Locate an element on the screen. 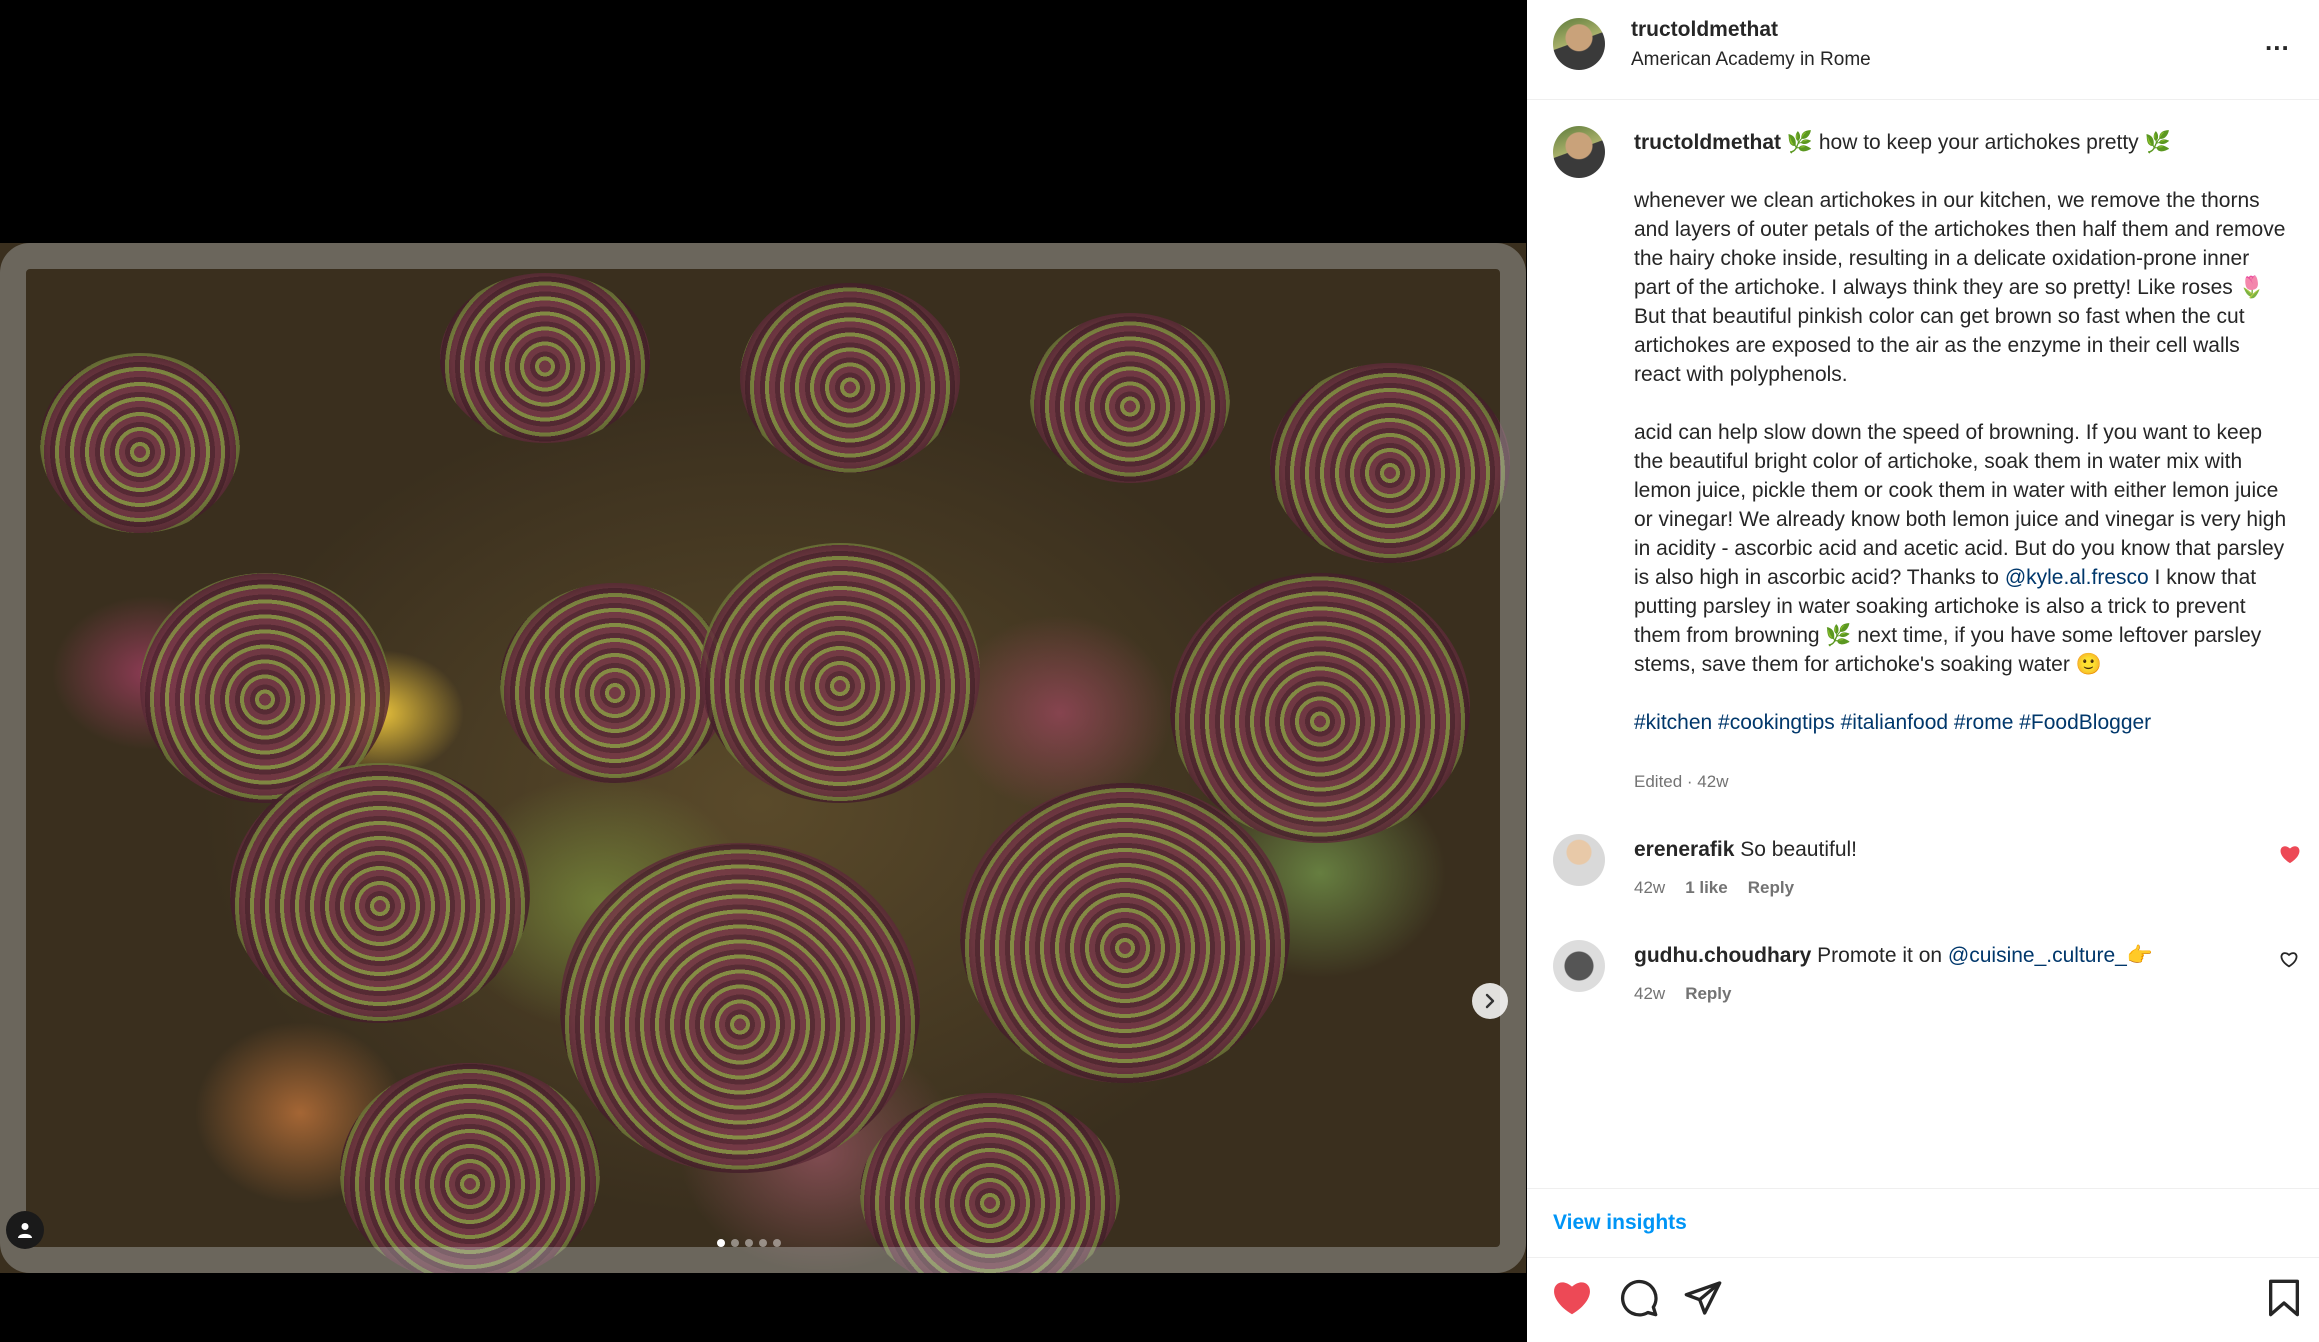 The width and height of the screenshot is (2319, 1342). comment-body: Promote it on is located at coordinates (1880, 955).